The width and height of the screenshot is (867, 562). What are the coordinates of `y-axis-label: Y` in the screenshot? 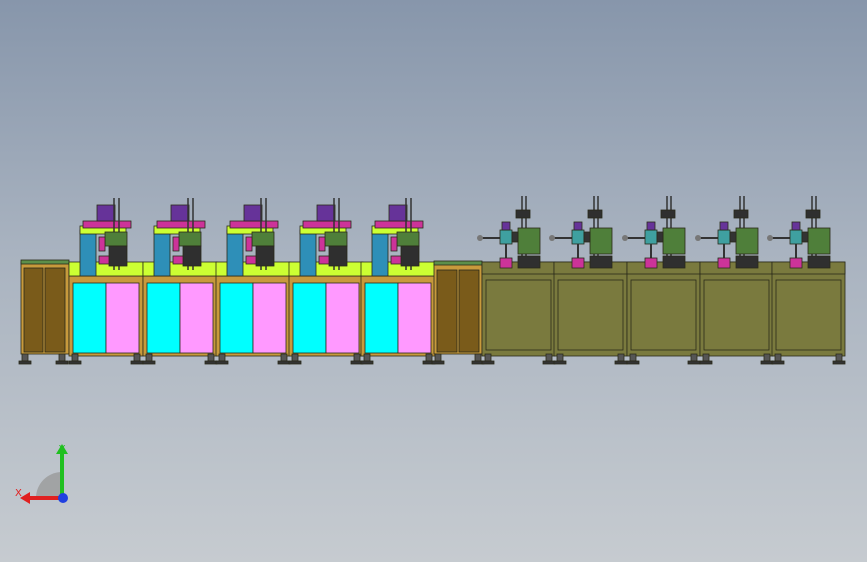 It's located at (62, 449).